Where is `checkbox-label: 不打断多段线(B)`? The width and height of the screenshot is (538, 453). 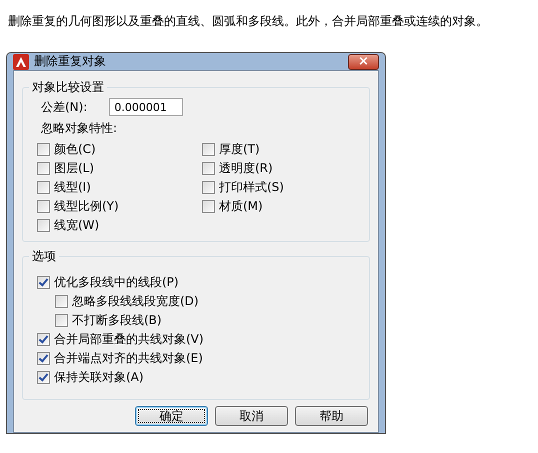
checkbox-label: 不打断多段线(B) is located at coordinates (117, 320).